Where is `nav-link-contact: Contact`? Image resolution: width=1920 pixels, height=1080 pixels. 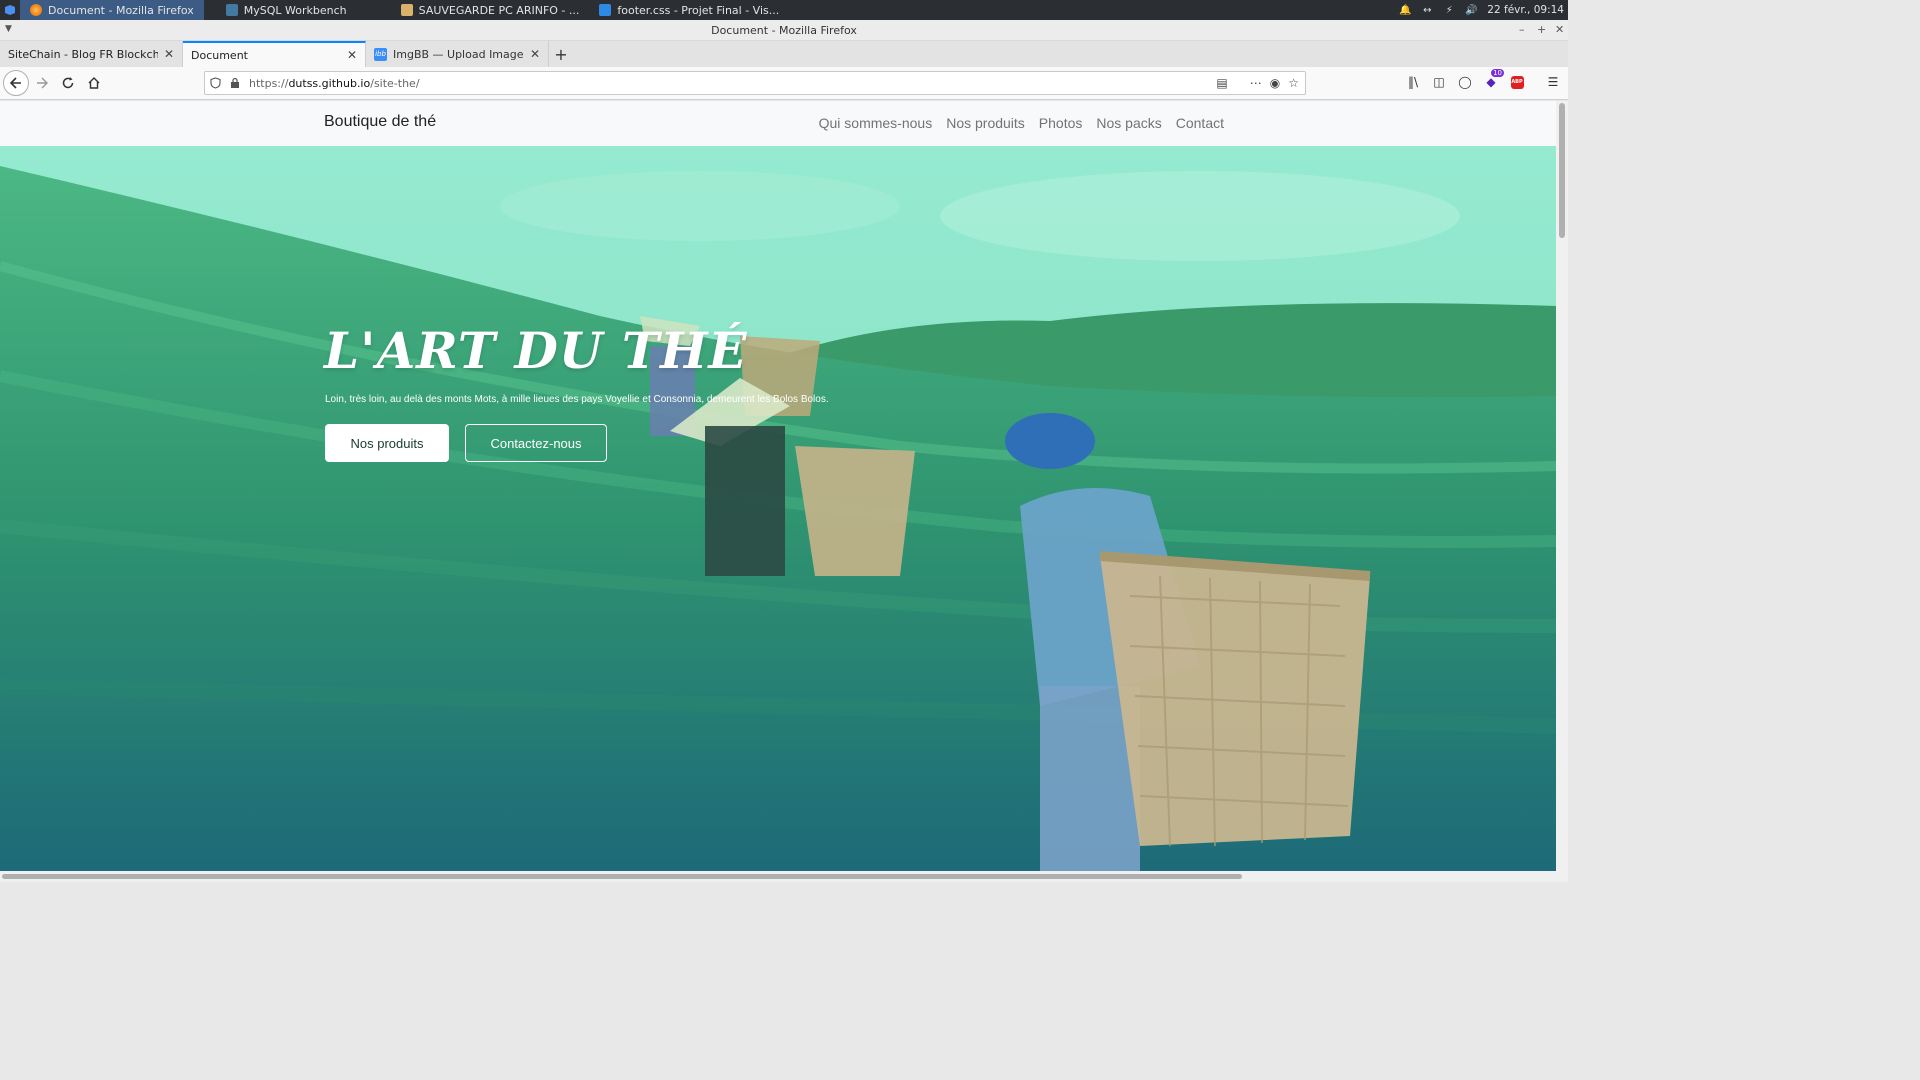
nav-link-contact: Contact is located at coordinates (1200, 123).